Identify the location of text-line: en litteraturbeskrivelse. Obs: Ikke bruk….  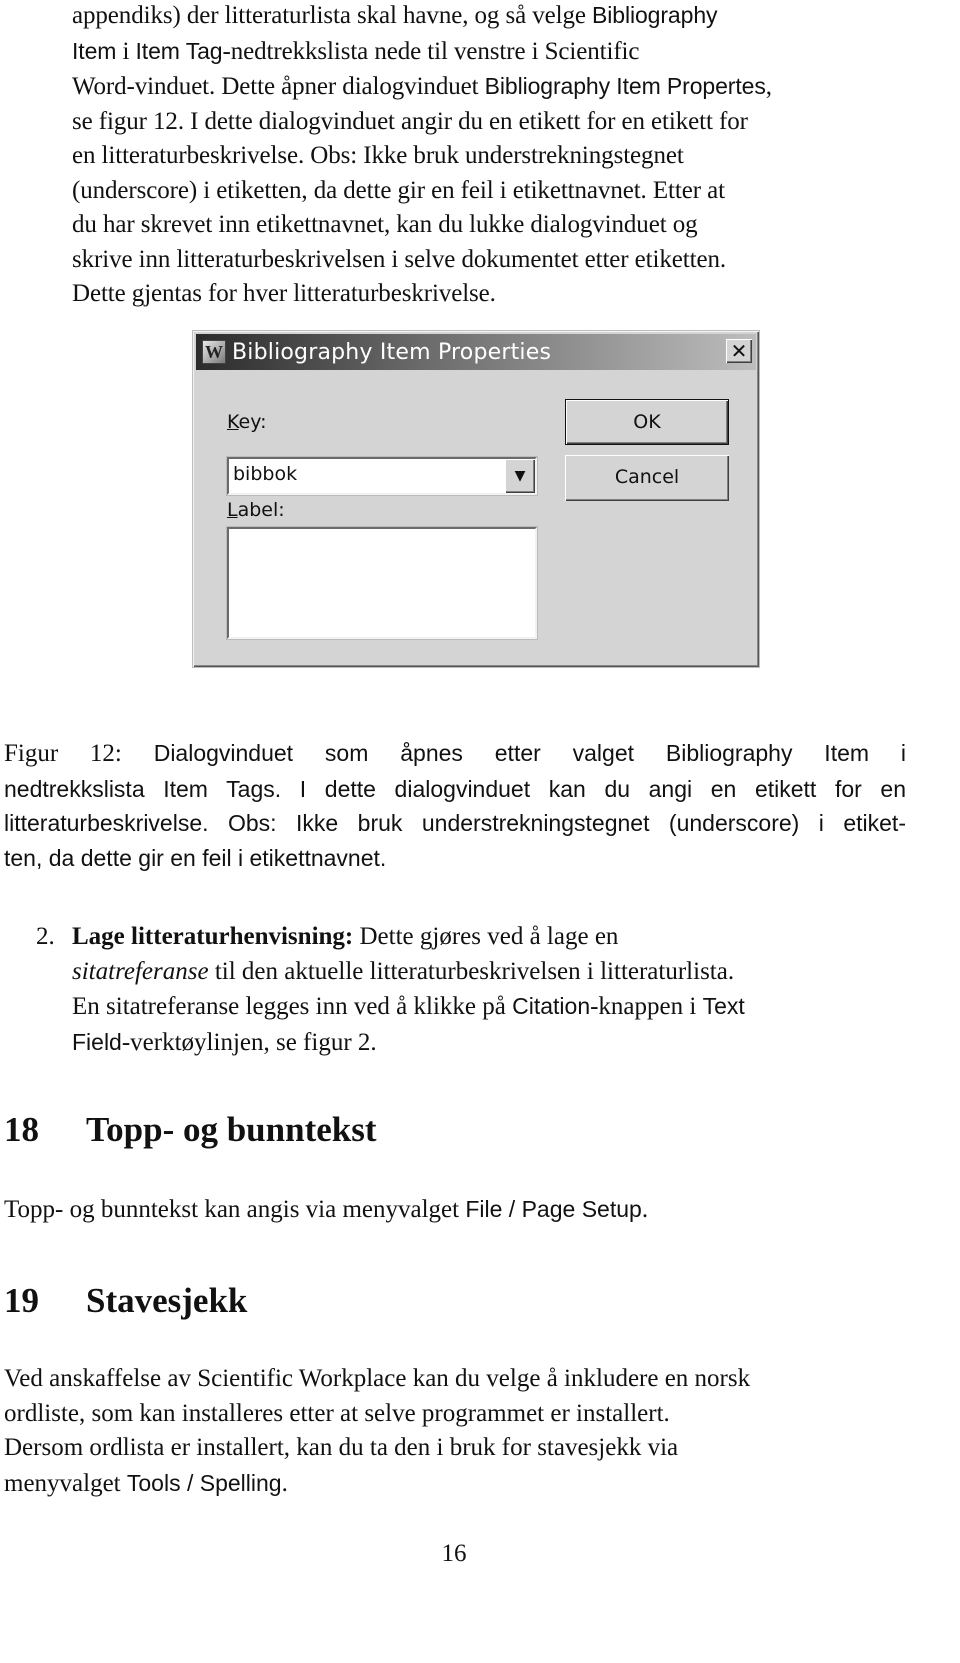
(378, 155).